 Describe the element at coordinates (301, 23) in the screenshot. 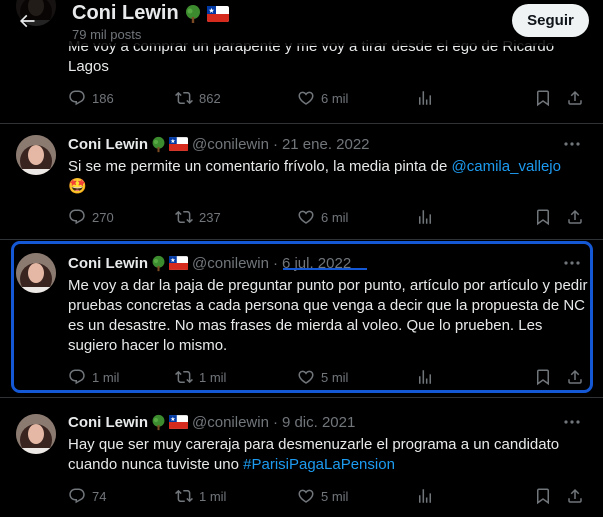

I see `profile-header: Coni Lewin 79 mil posts Seguir` at that location.